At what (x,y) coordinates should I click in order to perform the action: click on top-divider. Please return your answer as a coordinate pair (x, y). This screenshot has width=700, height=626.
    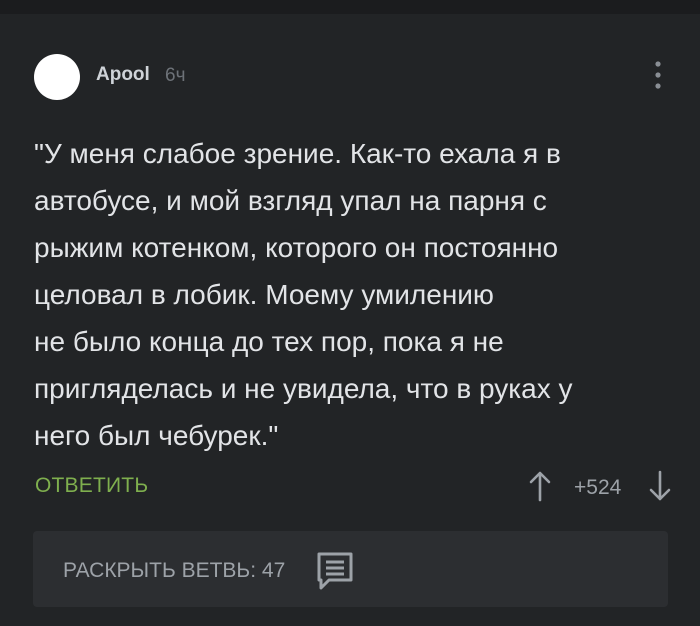
    Looking at the image, I should click on (350, 7).